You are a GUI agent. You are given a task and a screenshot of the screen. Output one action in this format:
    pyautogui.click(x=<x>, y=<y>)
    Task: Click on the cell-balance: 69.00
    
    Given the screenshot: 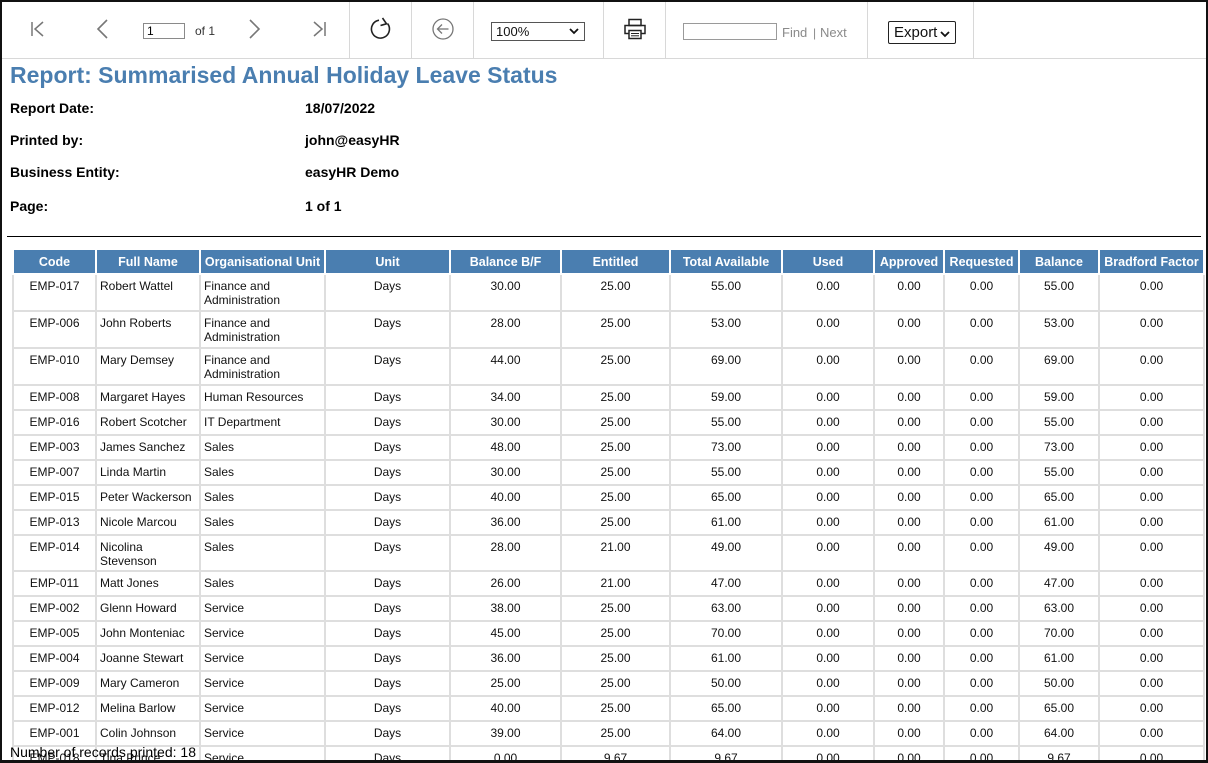 What is the action you would take?
    pyautogui.click(x=1059, y=366)
    